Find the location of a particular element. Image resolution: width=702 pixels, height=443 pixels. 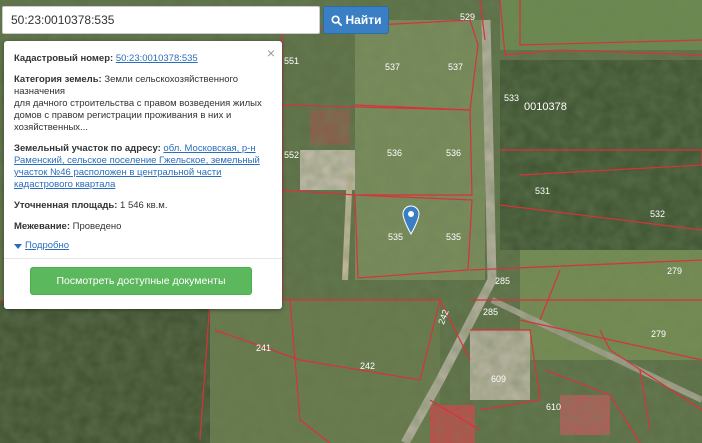

parcel-label: 609 is located at coordinates (498, 379).